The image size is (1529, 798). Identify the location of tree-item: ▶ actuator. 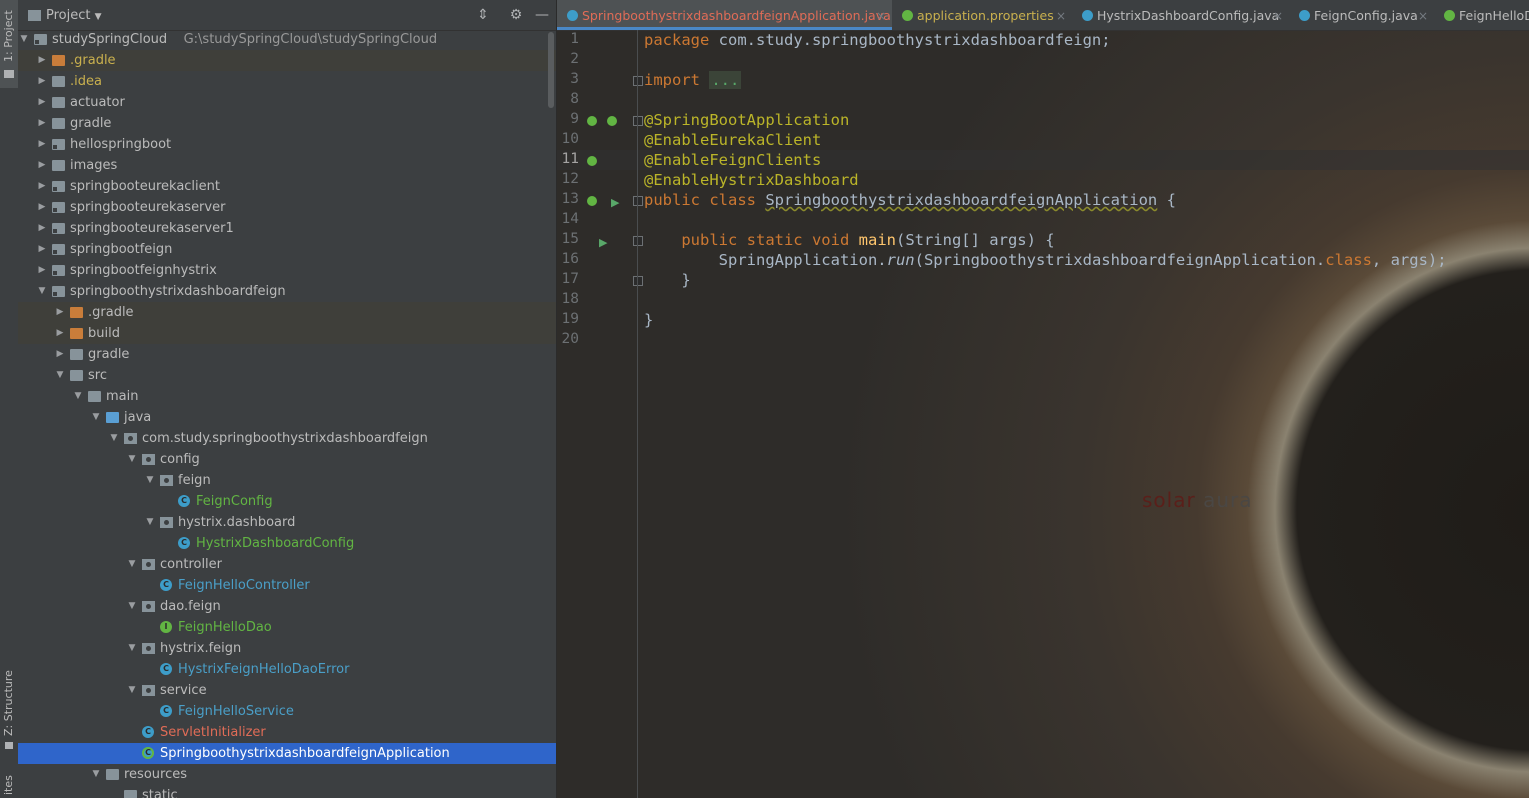
(287, 102).